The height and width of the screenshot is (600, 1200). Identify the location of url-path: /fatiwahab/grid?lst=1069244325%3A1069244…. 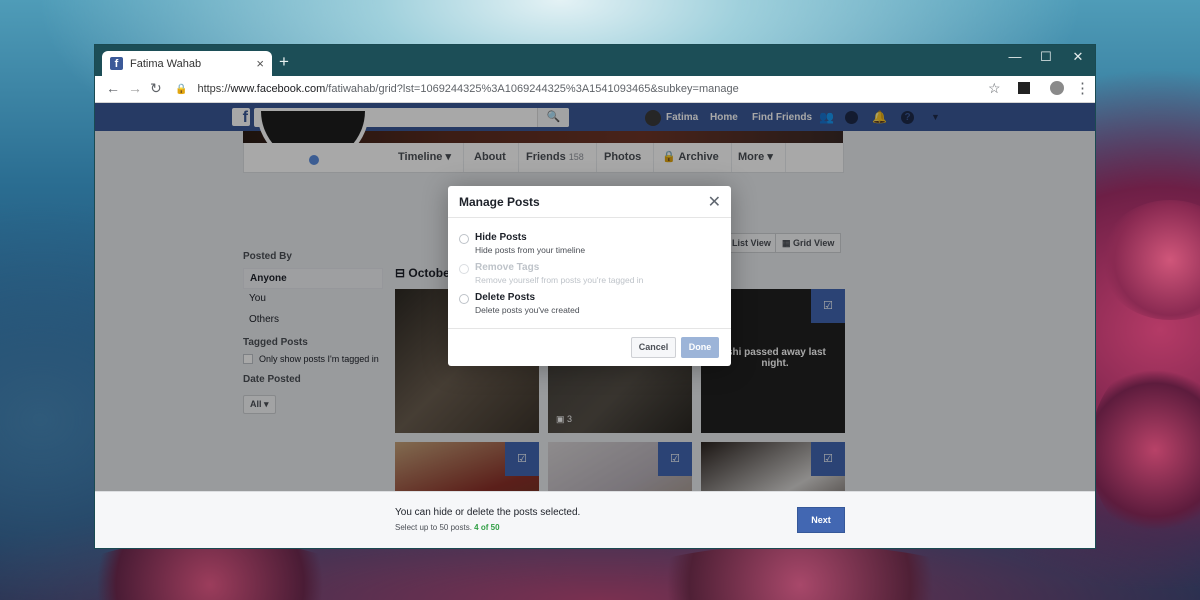
(532, 89).